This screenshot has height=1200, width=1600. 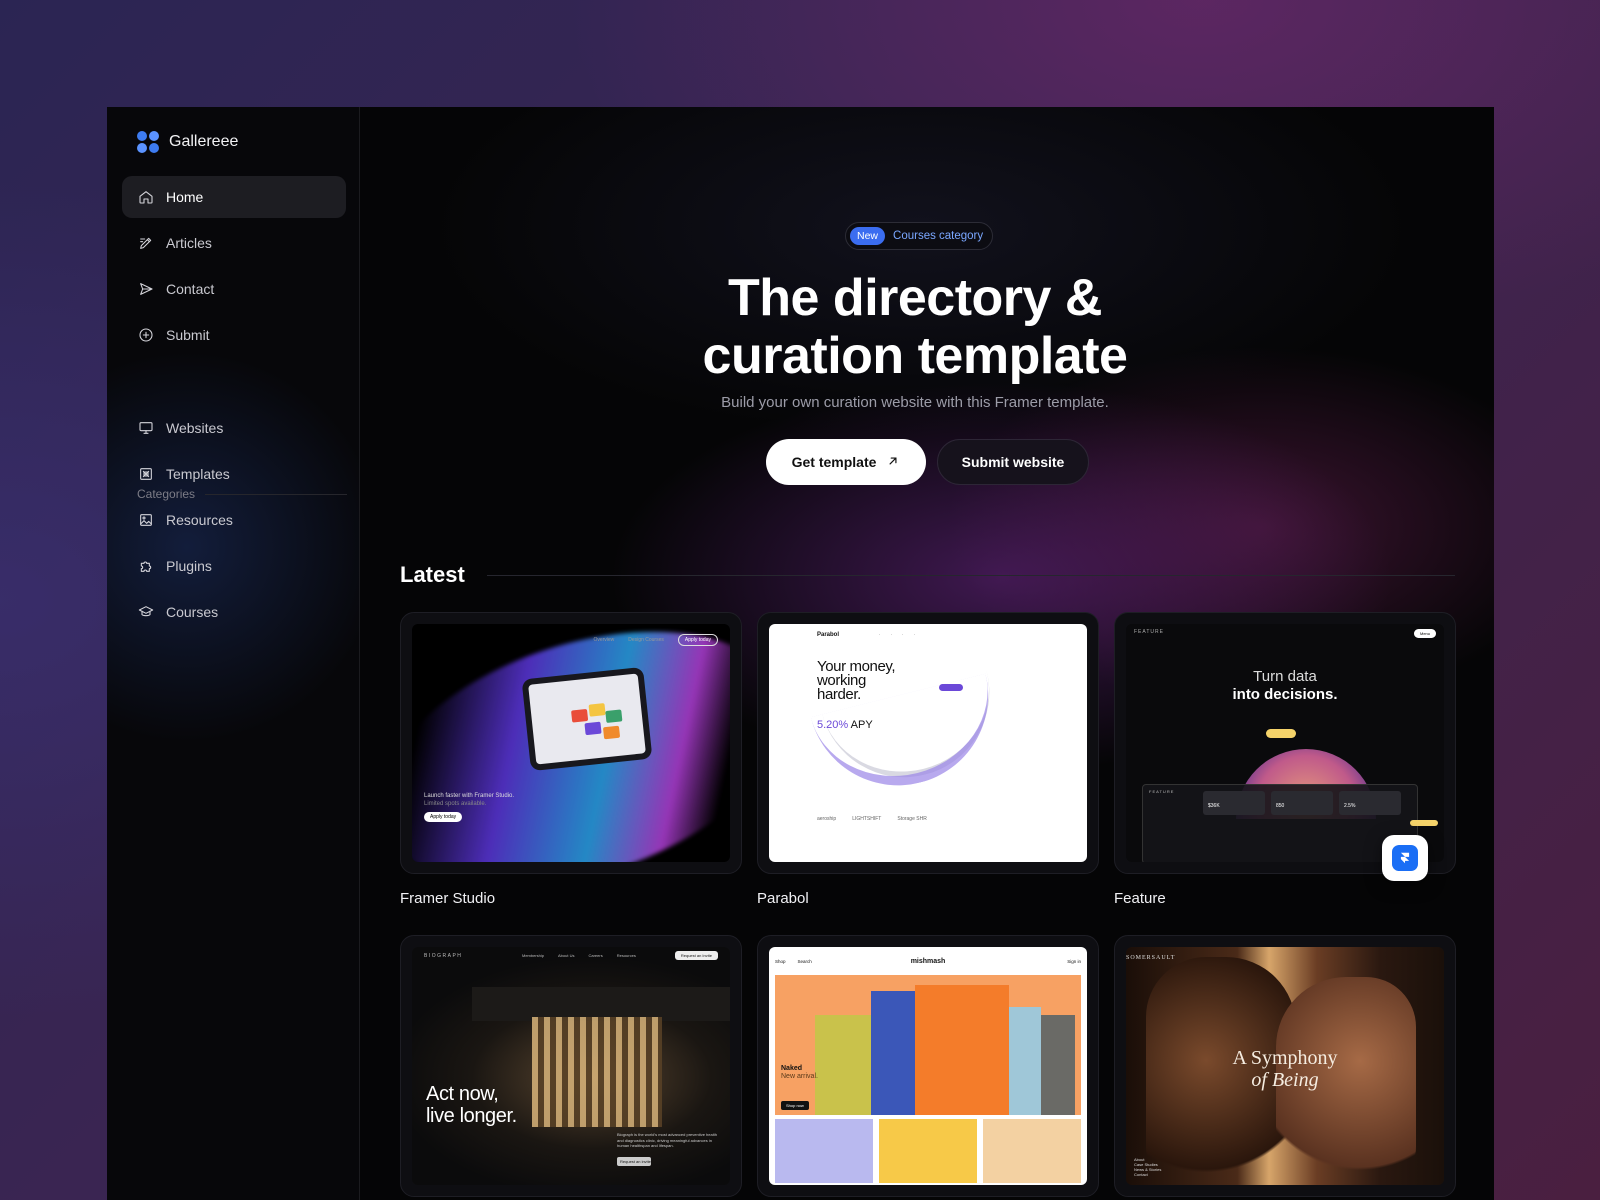 What do you see at coordinates (234, 197) in the screenshot?
I see `sidebar-item-home: Home` at bounding box center [234, 197].